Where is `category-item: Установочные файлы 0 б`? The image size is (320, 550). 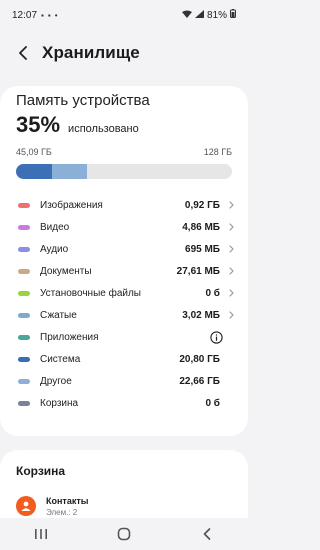
category-item: Установочные файлы 0 б is located at coordinates (124, 293).